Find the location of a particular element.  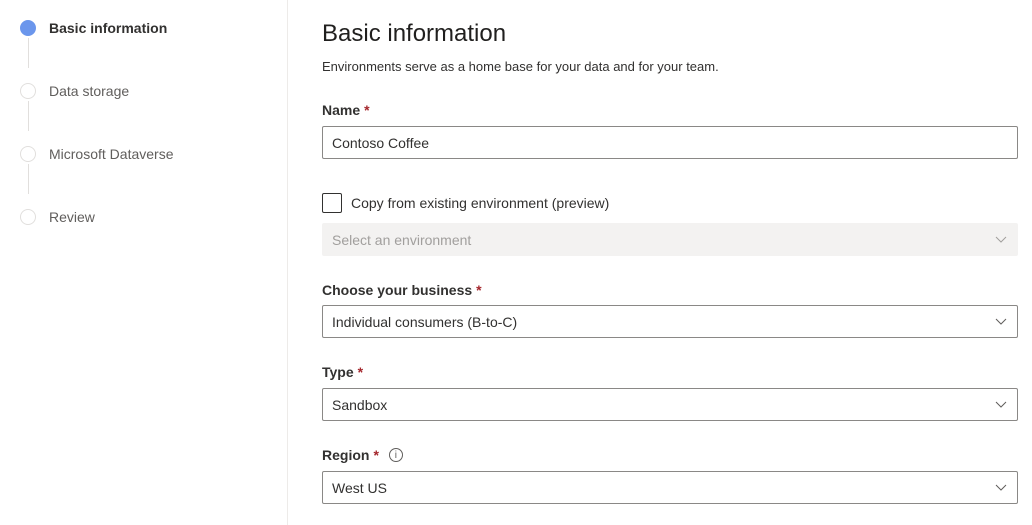

name-label: Name * is located at coordinates (346, 110).